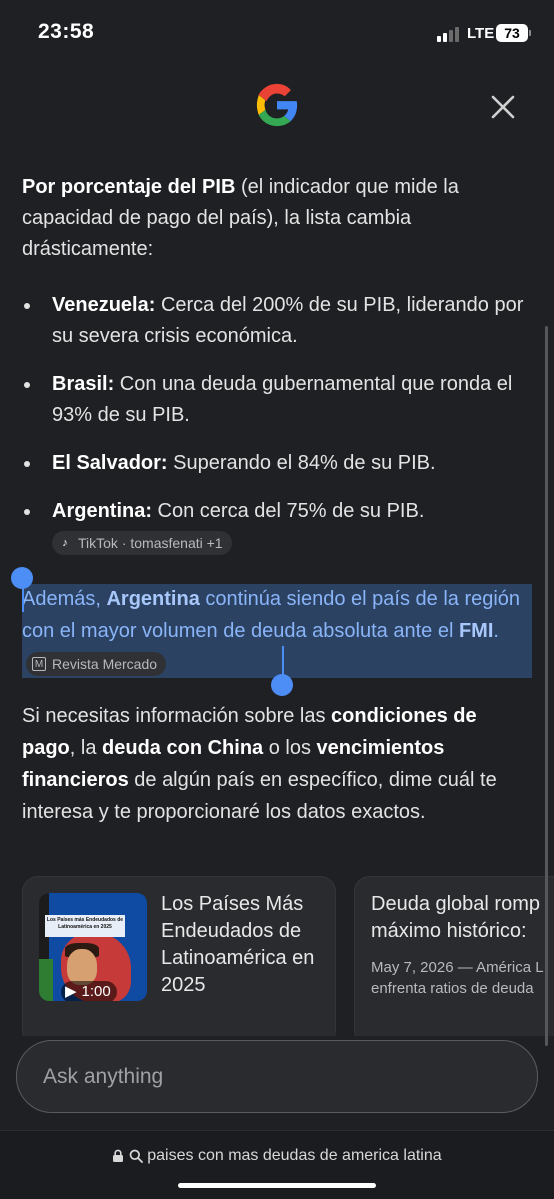 This screenshot has width=554, height=1199. Describe the element at coordinates (177, 716) in the screenshot. I see `para-text: Si necesitas información sobre las` at that location.